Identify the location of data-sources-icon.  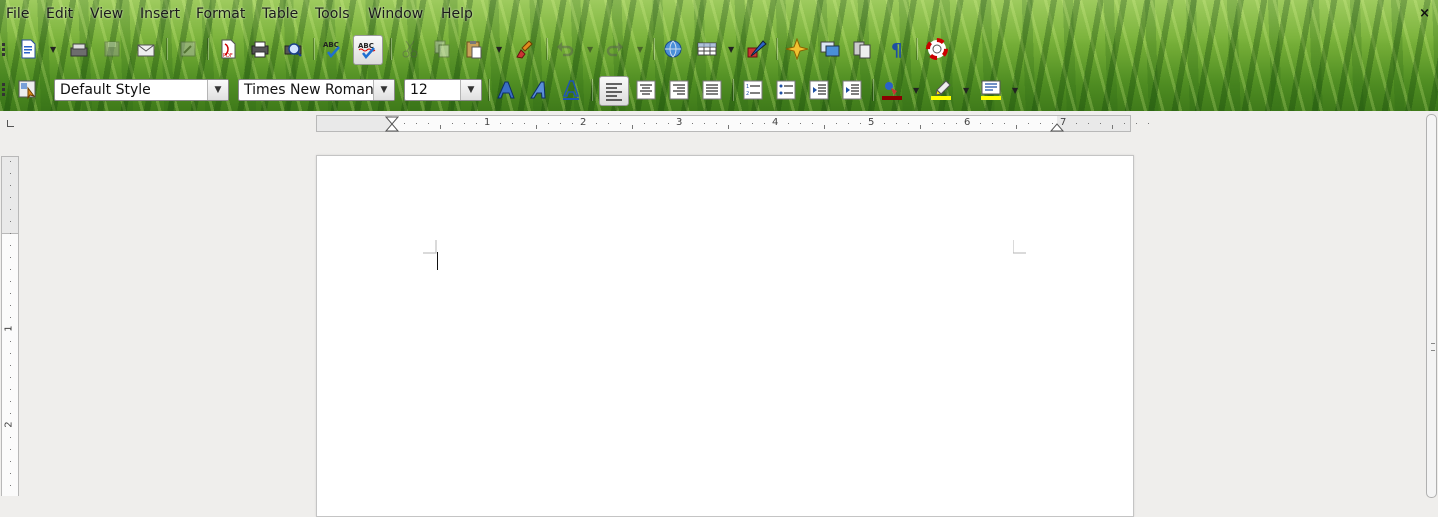
(862, 49).